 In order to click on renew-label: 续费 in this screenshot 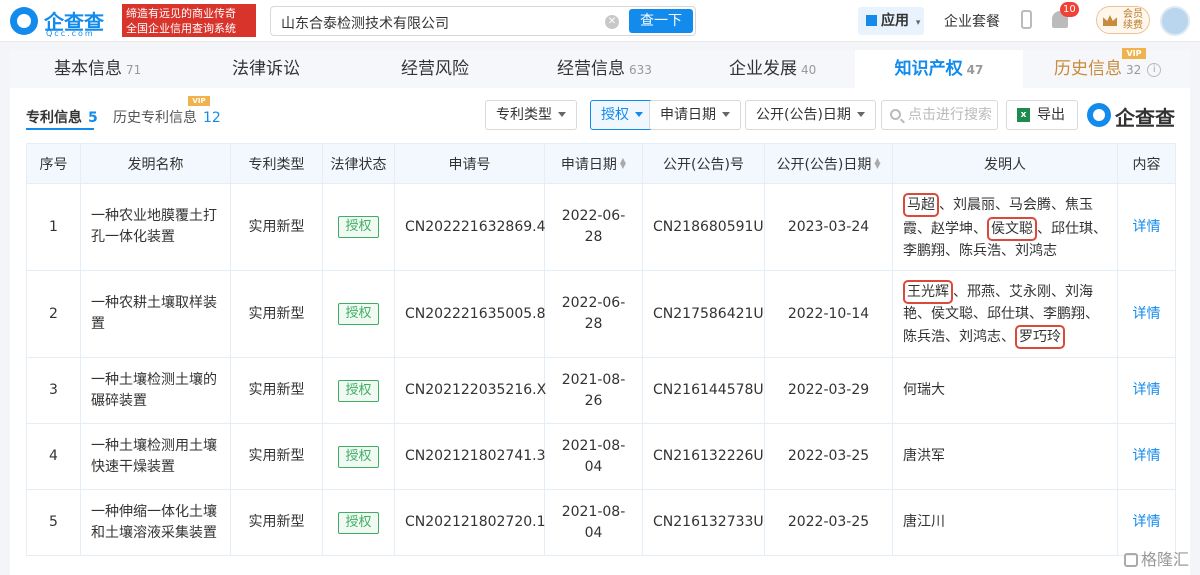, I will do `click(1133, 25)`.